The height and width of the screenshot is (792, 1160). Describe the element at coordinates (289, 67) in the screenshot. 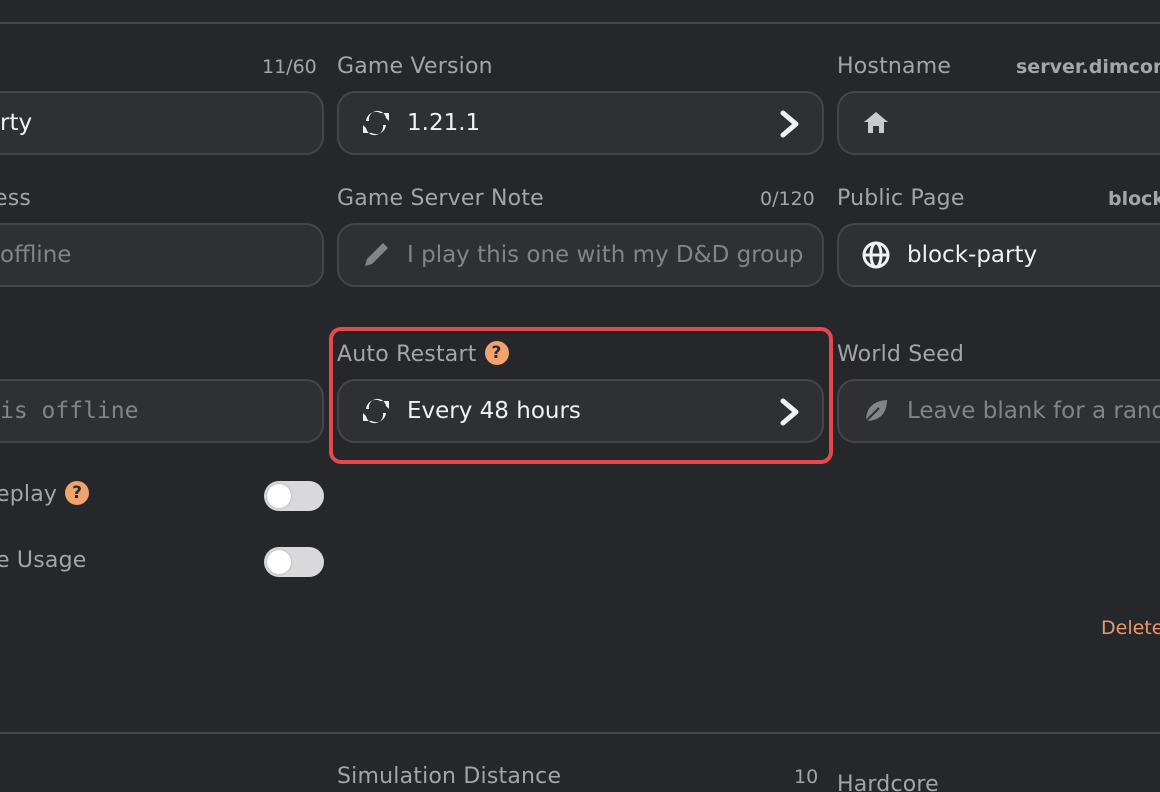

I see `name-char-counter: 11/60` at that location.